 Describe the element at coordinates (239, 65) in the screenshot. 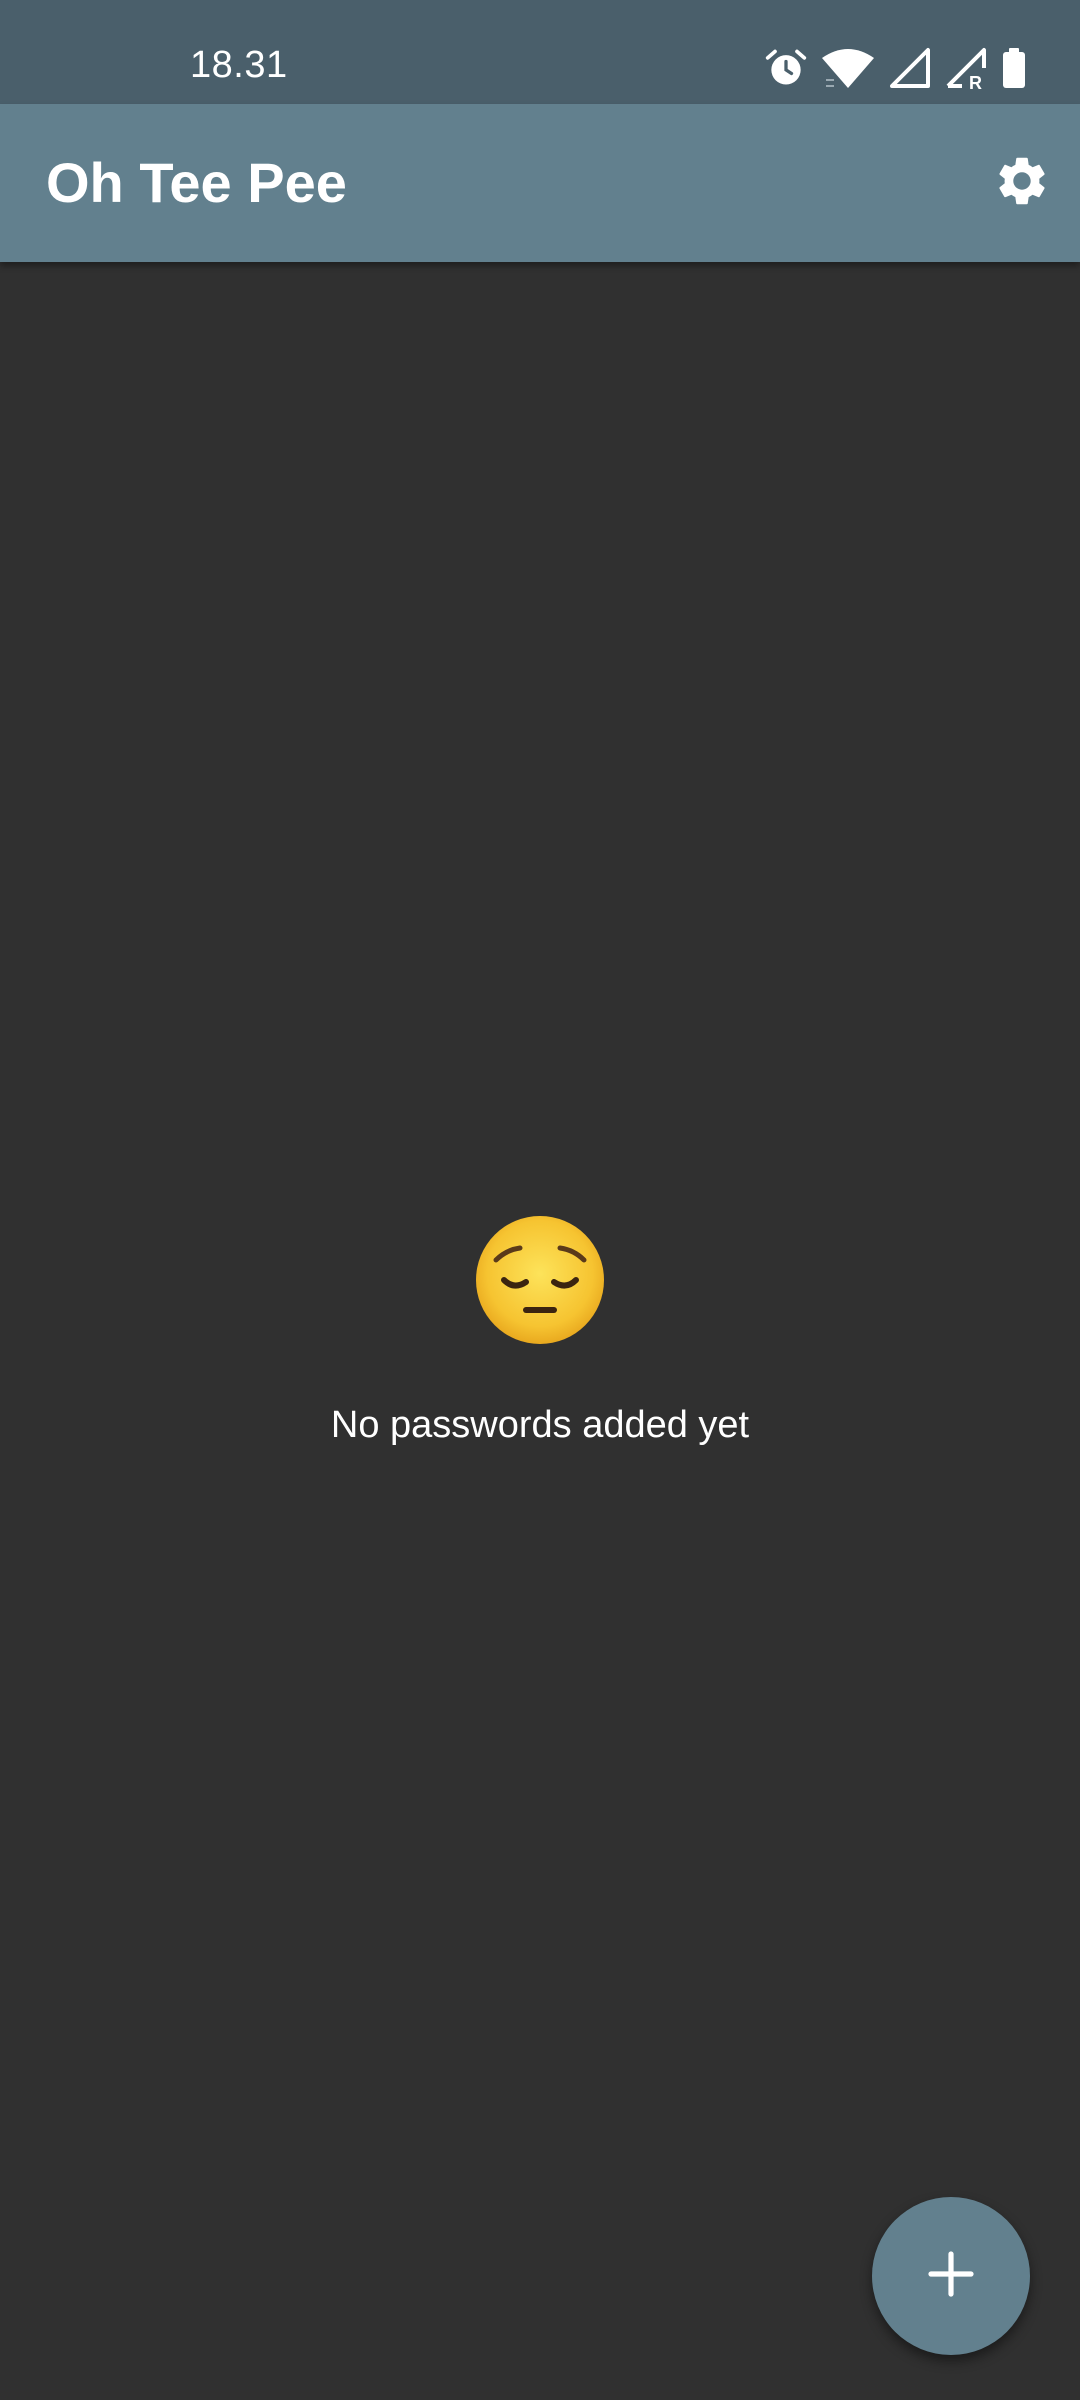

I see `status-time: 18.31` at that location.